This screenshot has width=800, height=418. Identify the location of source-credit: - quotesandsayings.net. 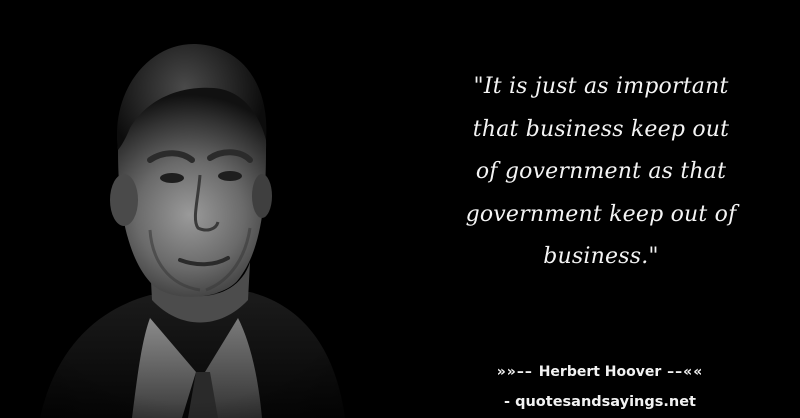
(600, 402).